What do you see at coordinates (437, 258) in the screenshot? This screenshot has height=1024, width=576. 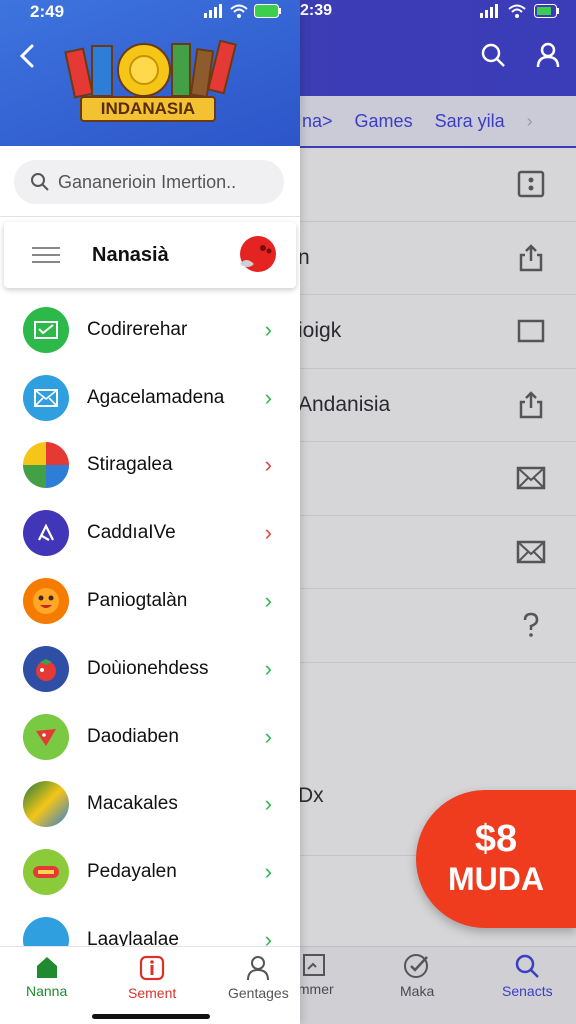 I see `list-item: n` at bounding box center [437, 258].